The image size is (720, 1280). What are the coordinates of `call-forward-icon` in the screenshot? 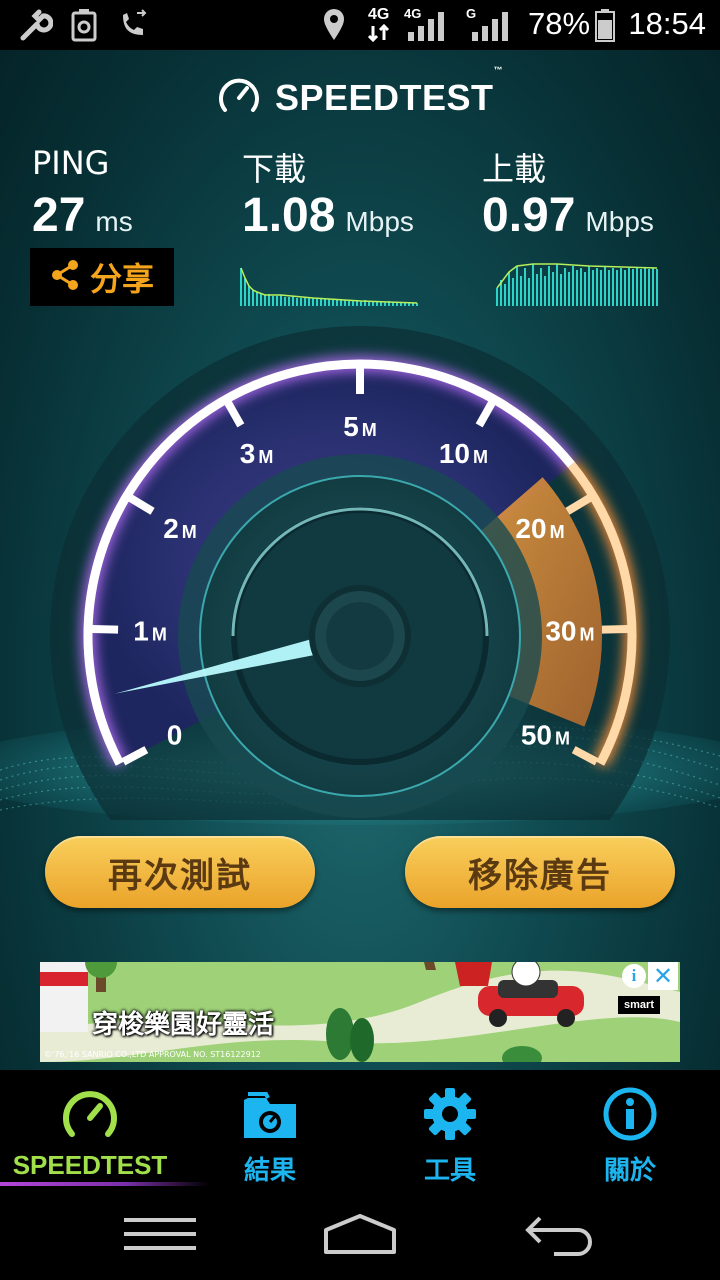 It's located at (133, 25).